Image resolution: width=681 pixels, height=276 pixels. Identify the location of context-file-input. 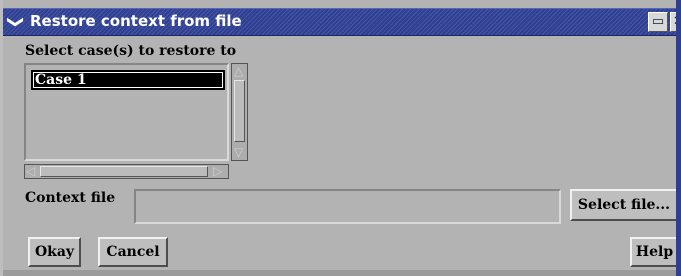
(347, 206).